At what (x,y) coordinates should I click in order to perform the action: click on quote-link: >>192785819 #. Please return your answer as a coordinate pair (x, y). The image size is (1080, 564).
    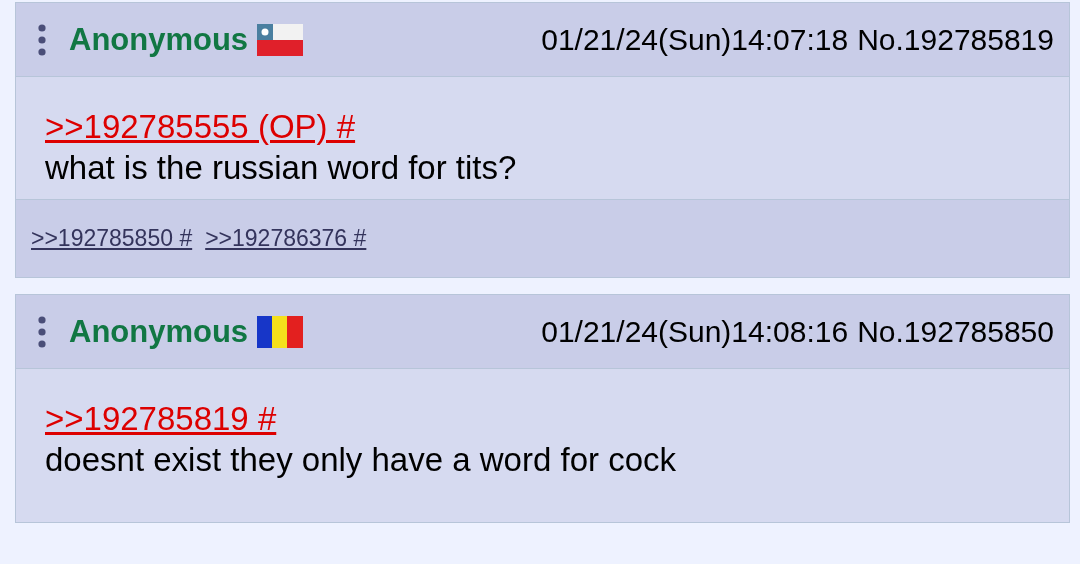
    Looking at the image, I should click on (161, 419).